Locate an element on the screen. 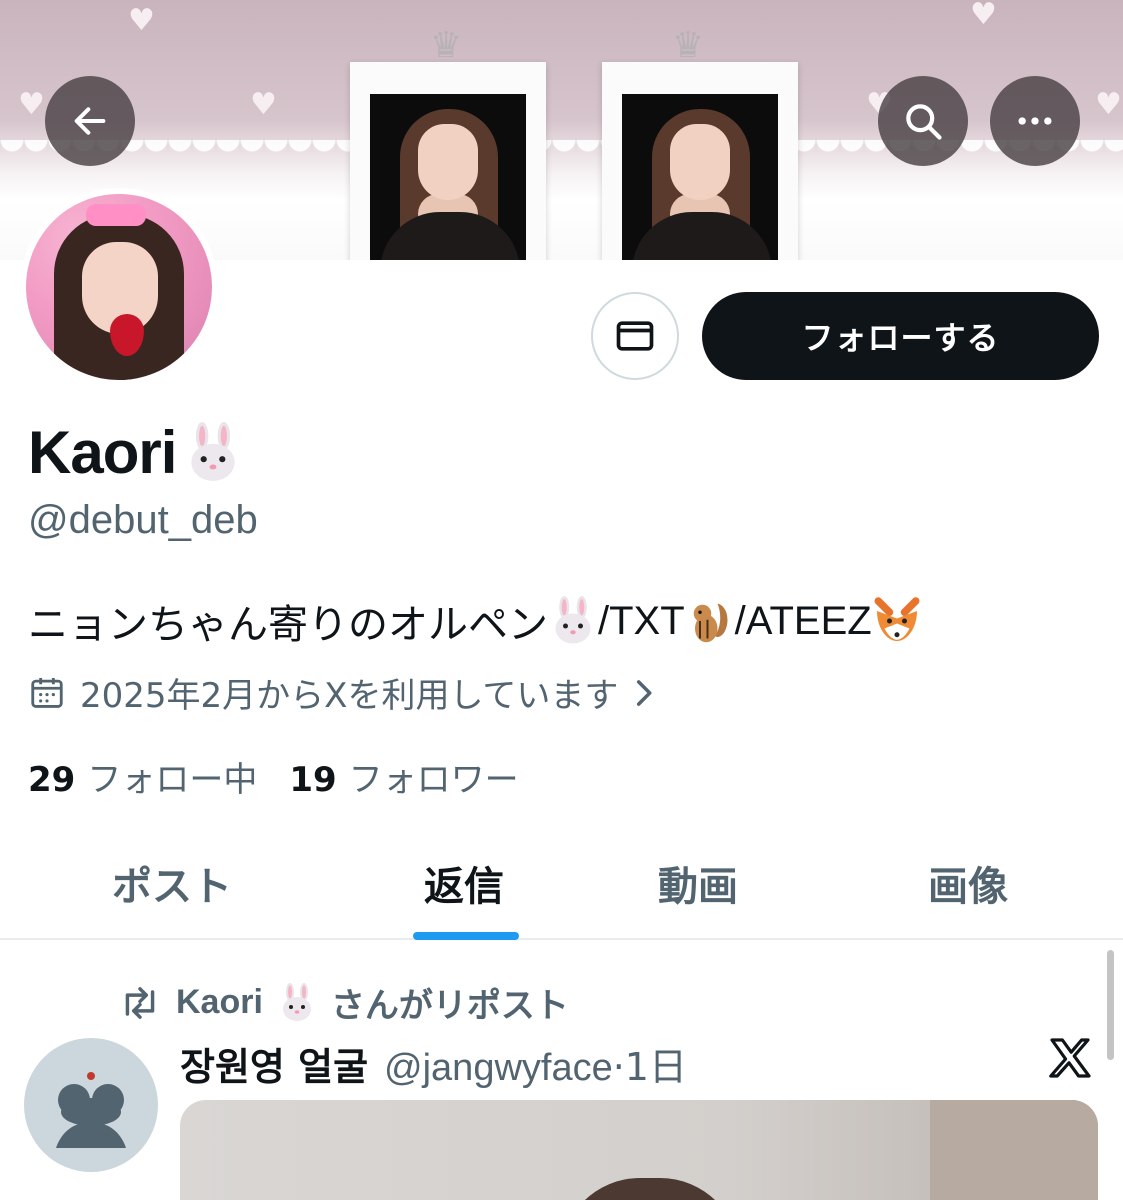 The width and height of the screenshot is (1123, 1200). profile-avatar is located at coordinates (119, 287).